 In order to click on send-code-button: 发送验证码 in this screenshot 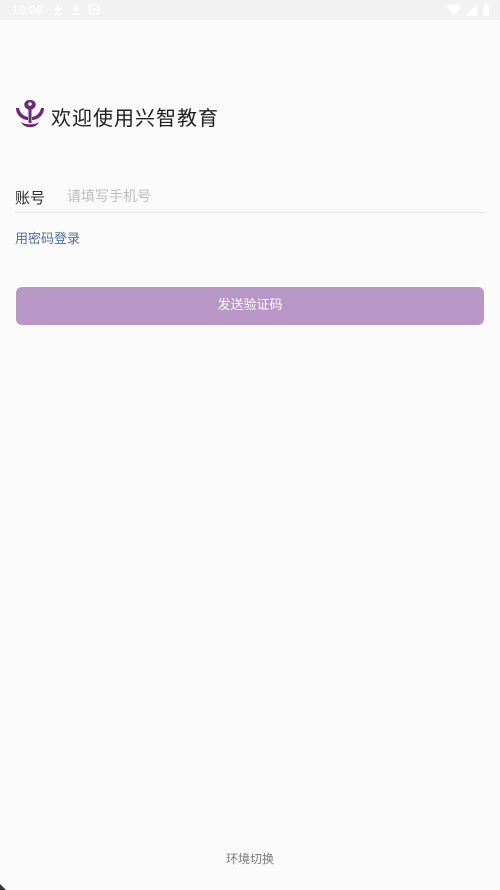, I will do `click(250, 306)`.